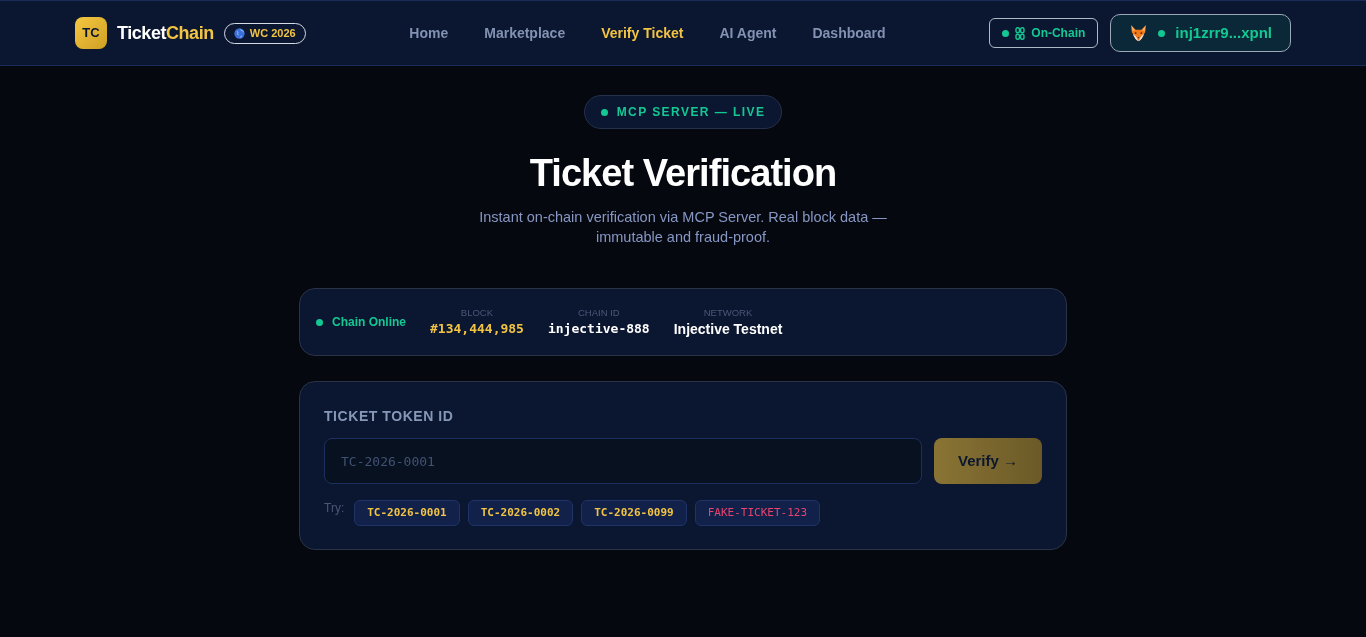  I want to click on brand-name: TicketChain, so click(165, 33).